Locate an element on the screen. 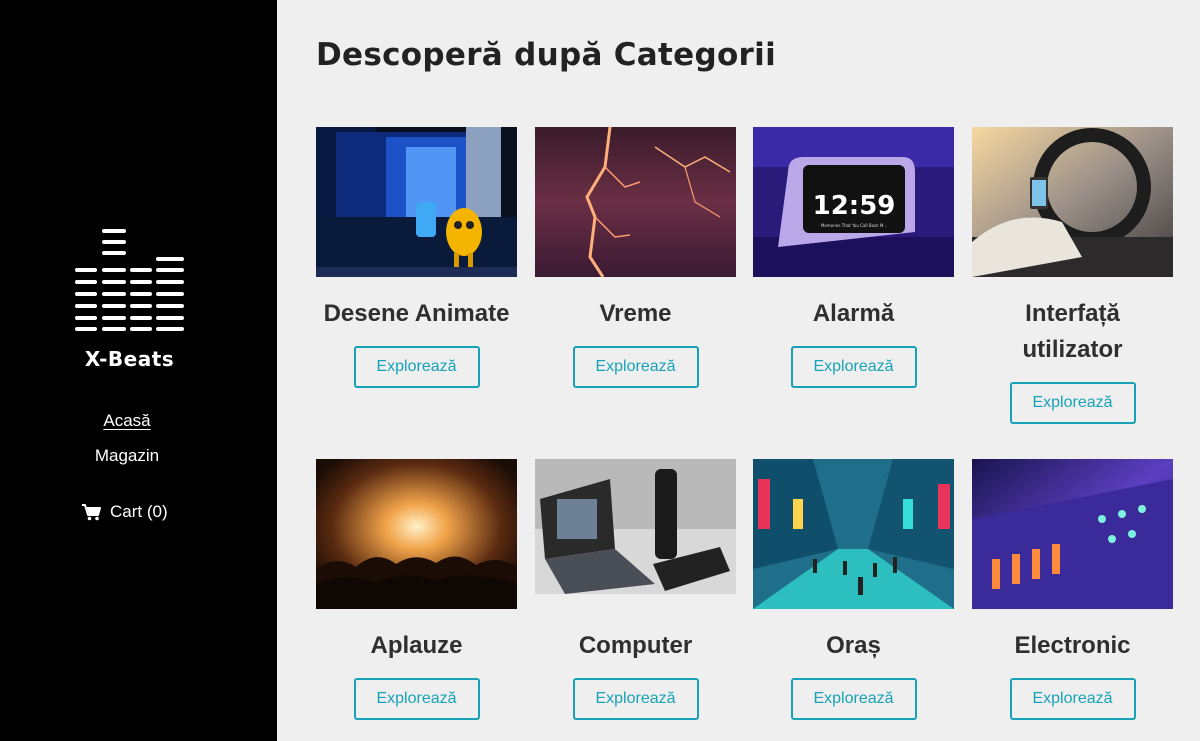 Image resolution: width=1200 pixels, height=741 pixels. nav-home-link: Acasă is located at coordinates (127, 421).